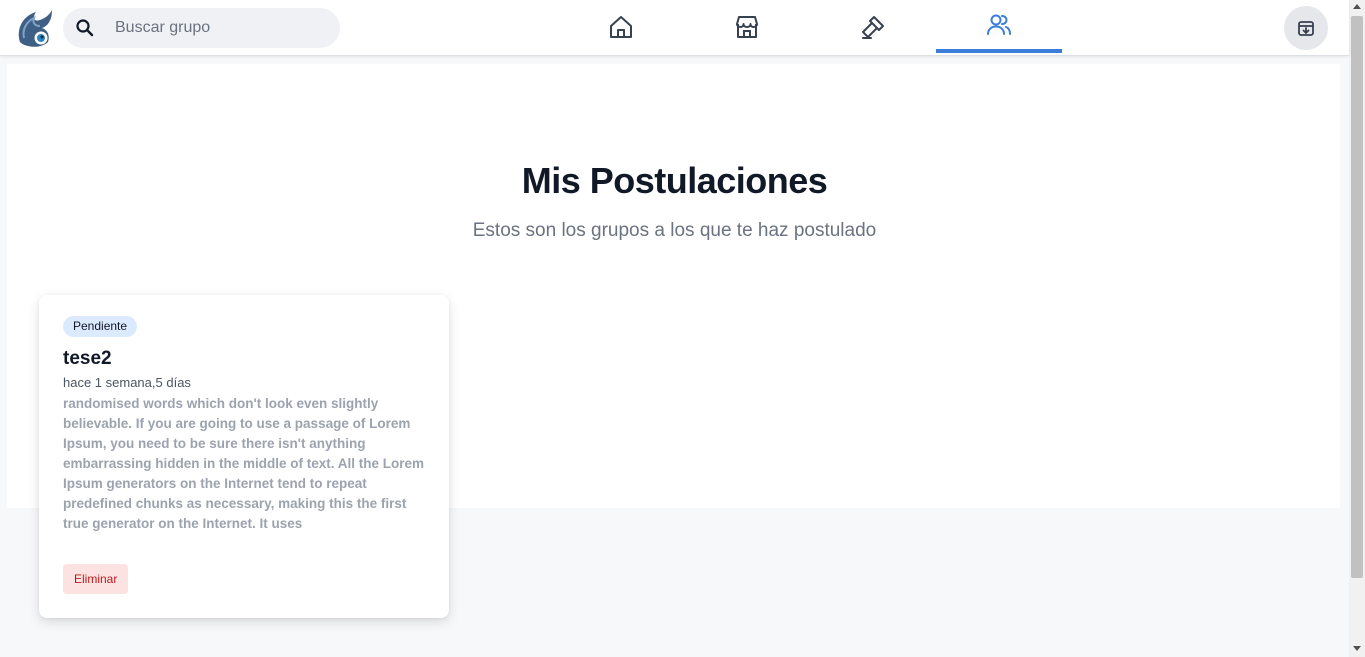  Describe the element at coordinates (1357, 6) in the screenshot. I see `scroll-up-arrow-icon` at that location.